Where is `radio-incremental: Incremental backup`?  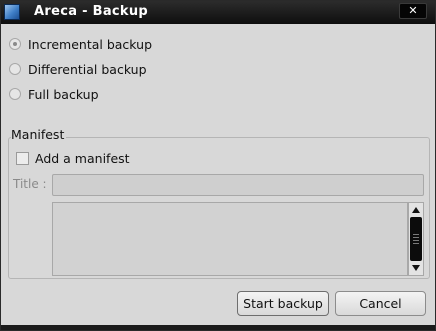 radio-incremental: Incremental backup is located at coordinates (80, 44).